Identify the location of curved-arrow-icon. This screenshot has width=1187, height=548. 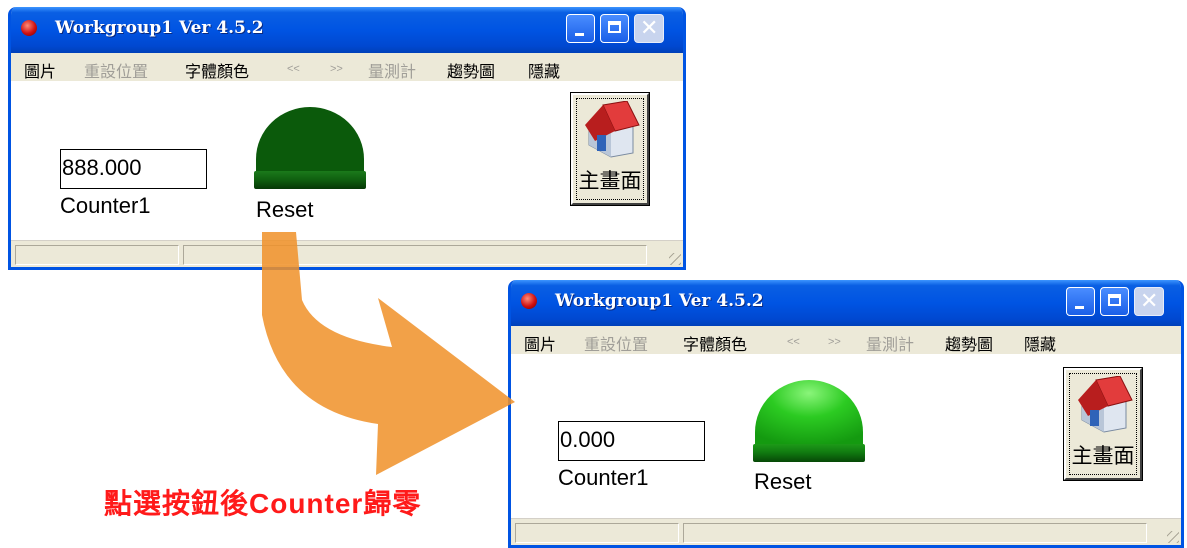
(388, 353).